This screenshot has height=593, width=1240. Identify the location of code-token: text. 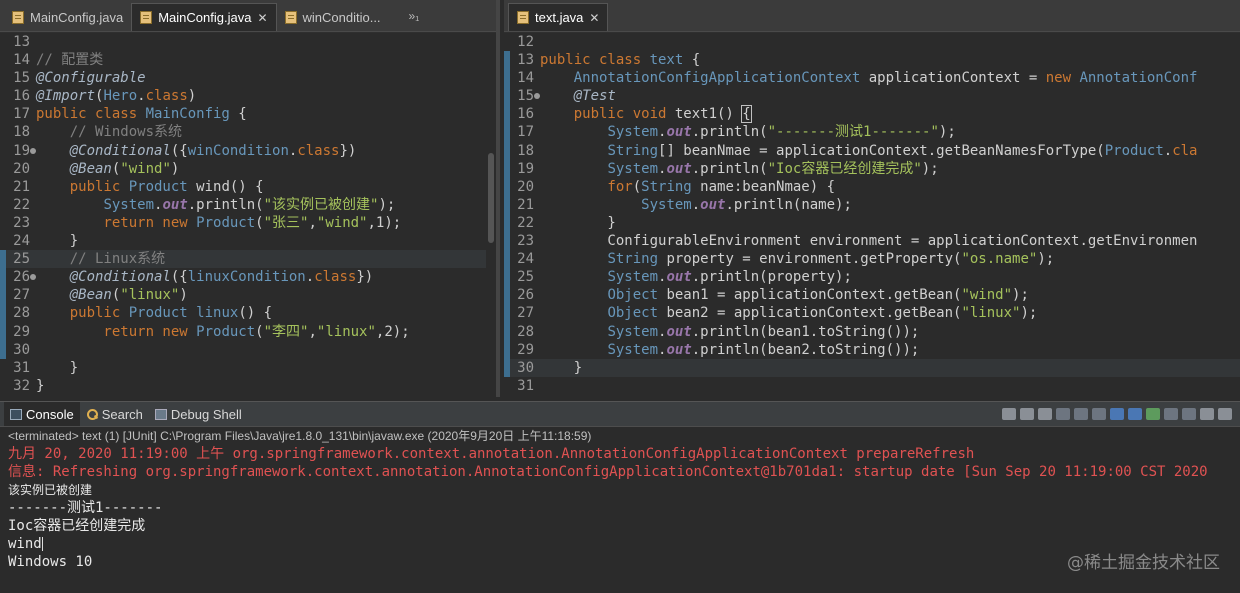
(666, 60).